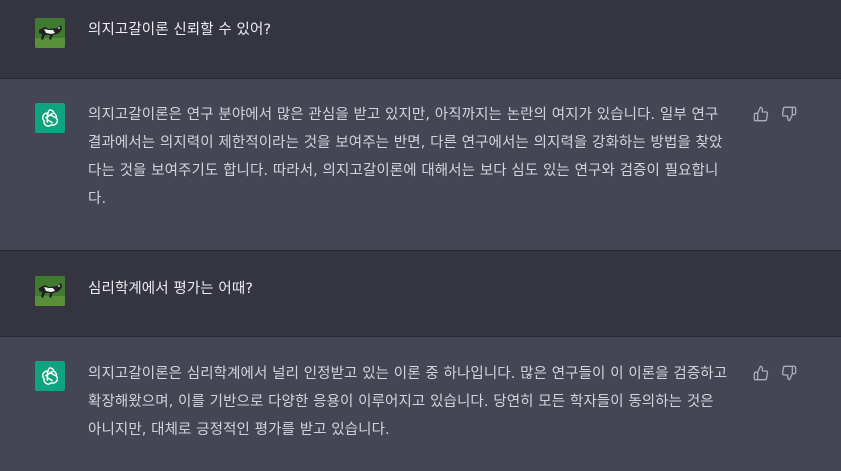  Describe the element at coordinates (97, 199) in the screenshot. I see `message-line: 다.` at that location.